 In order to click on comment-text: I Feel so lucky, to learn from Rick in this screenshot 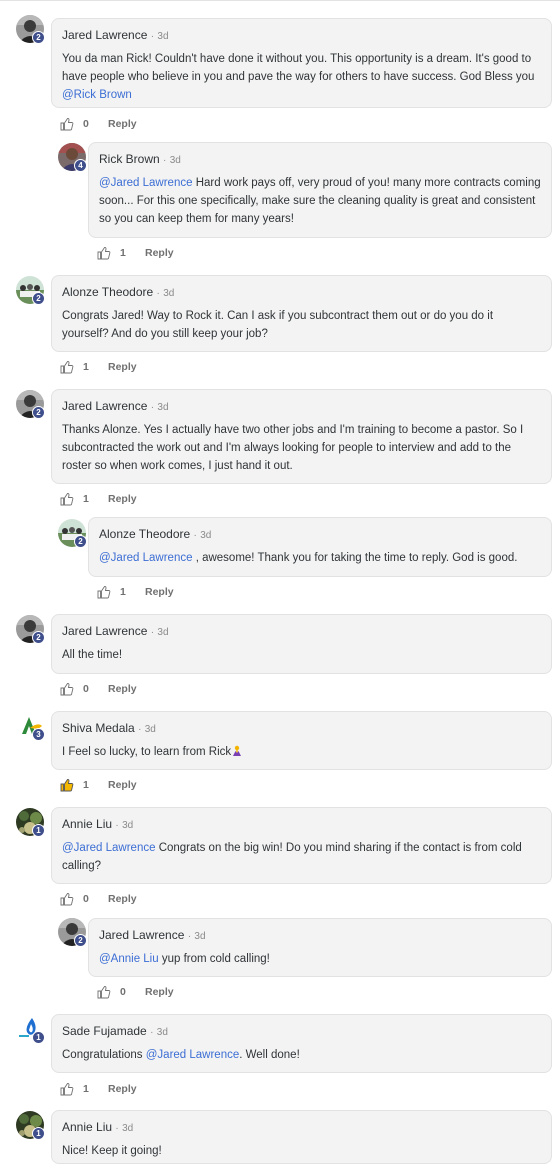, I will do `click(301, 752)`.